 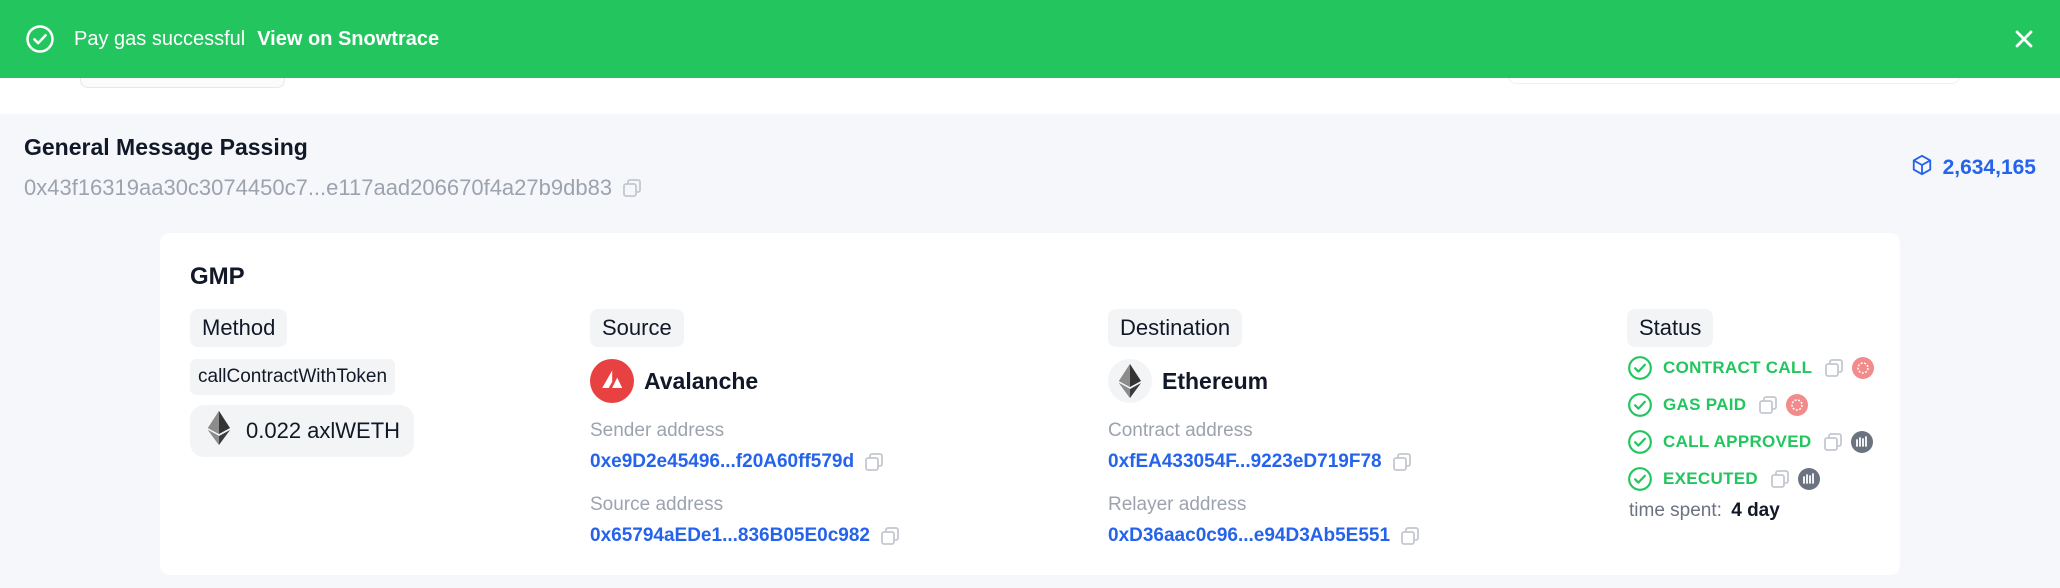 I want to click on status-step-label: EXECUTED, so click(x=1710, y=479).